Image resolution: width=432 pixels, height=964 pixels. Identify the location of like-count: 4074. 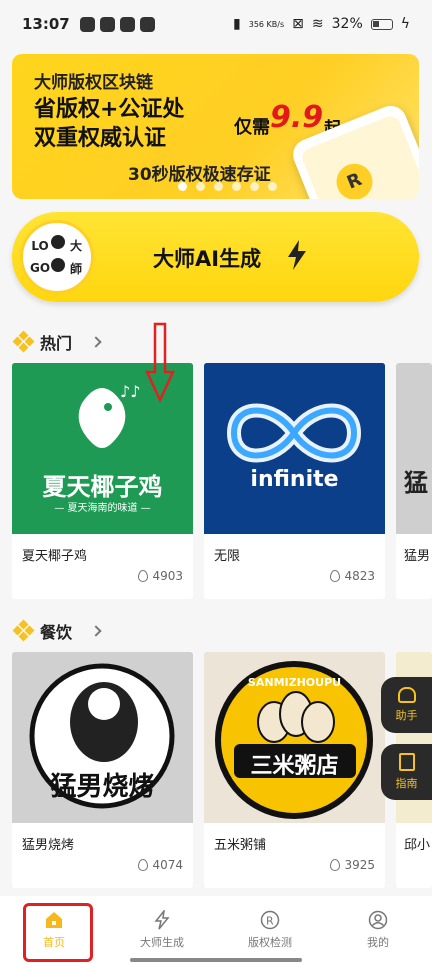
(160, 865).